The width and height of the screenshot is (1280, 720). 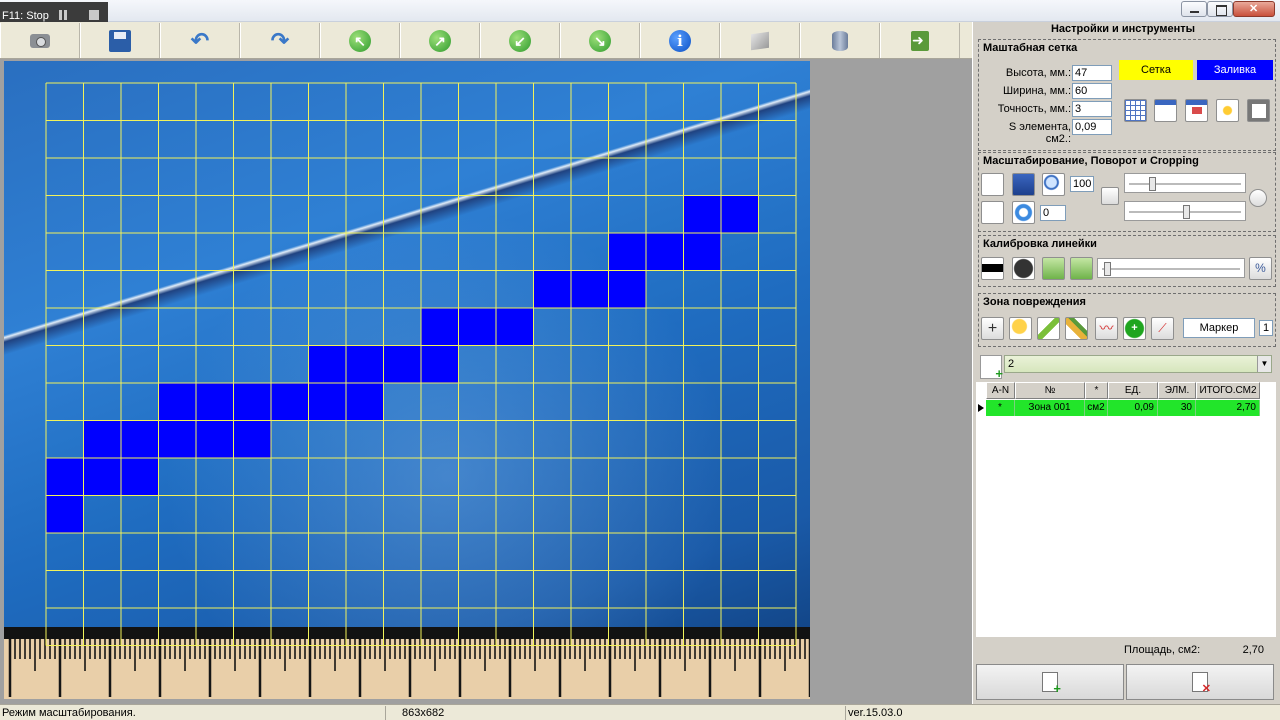 I want to click on calibrate-v-icon, so click(x=1081, y=268).